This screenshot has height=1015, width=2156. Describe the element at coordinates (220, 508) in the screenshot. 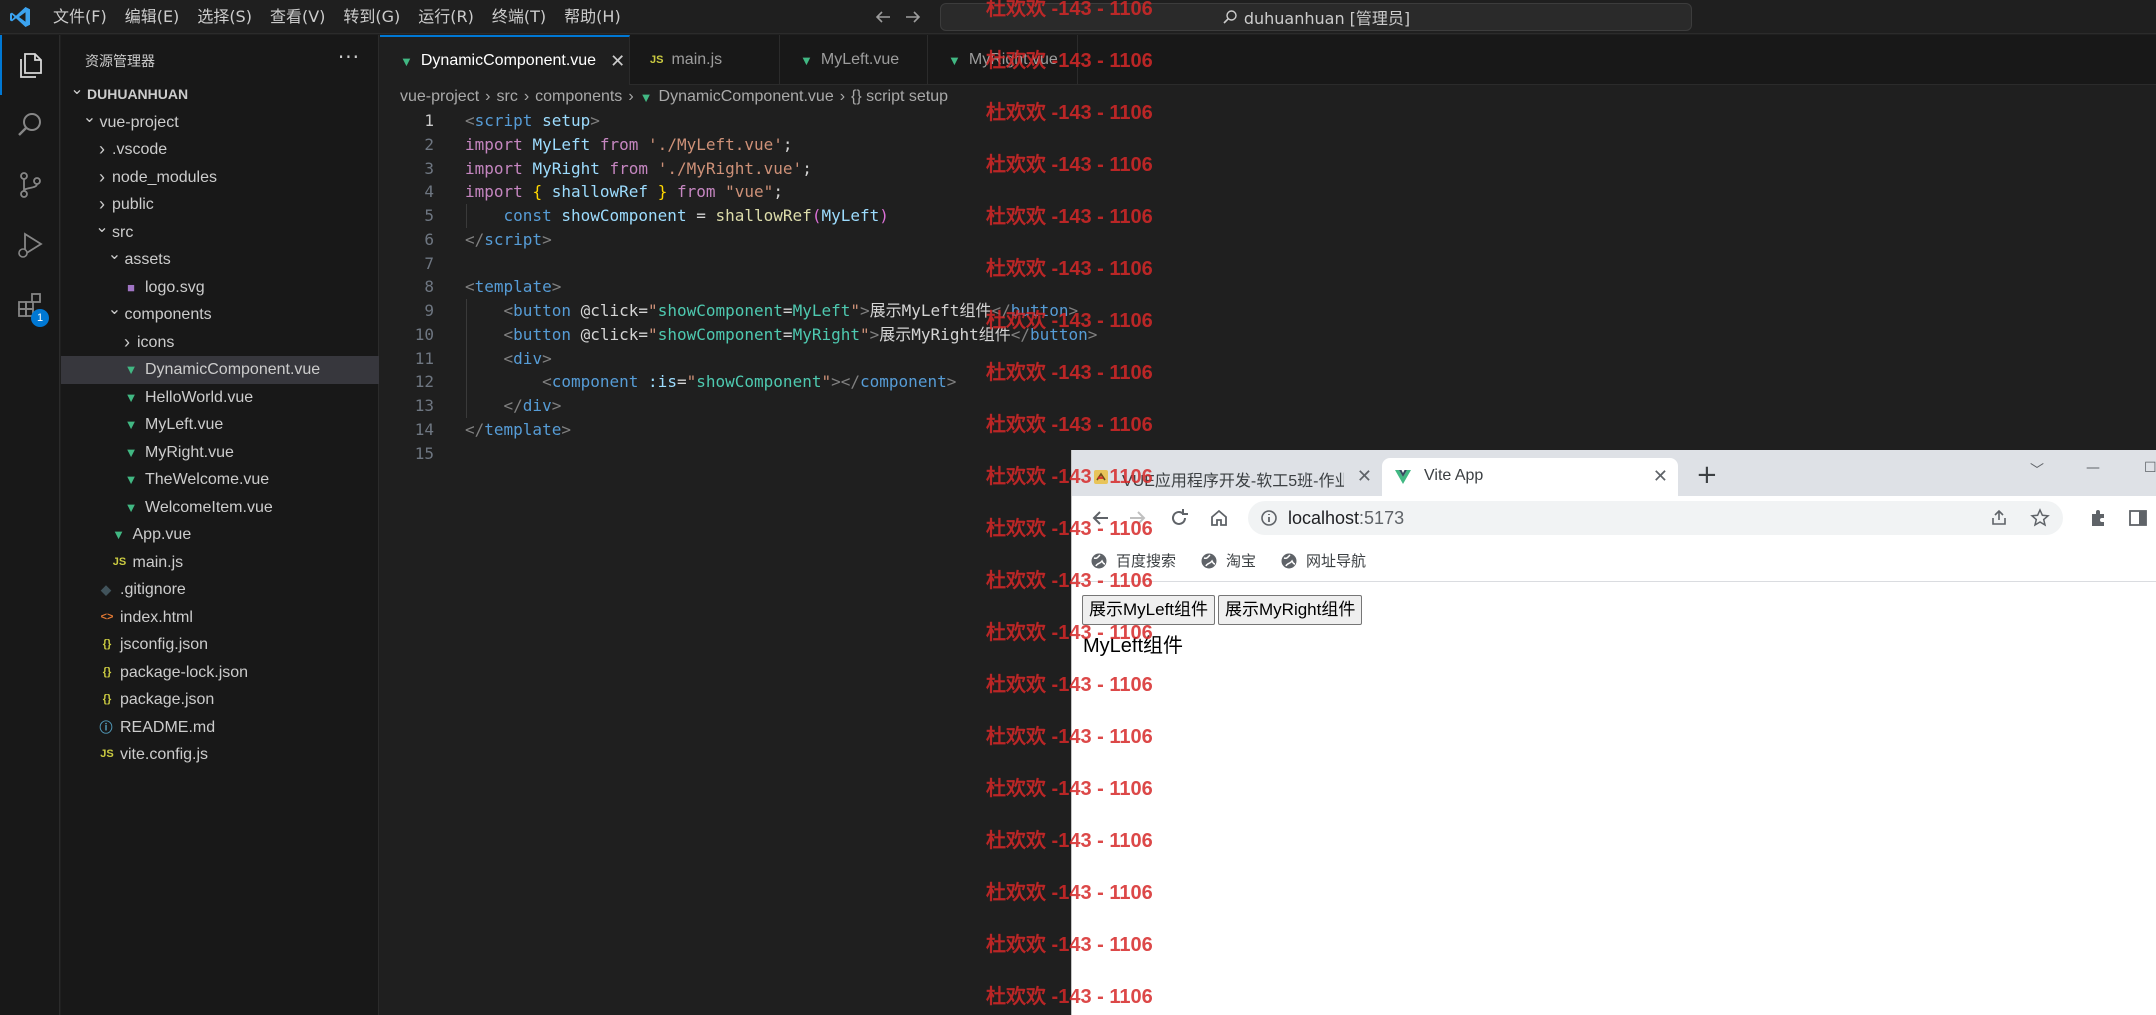

I see `tree-item-welcomeitem-vue: ▼ WelcomeItem.vue` at that location.